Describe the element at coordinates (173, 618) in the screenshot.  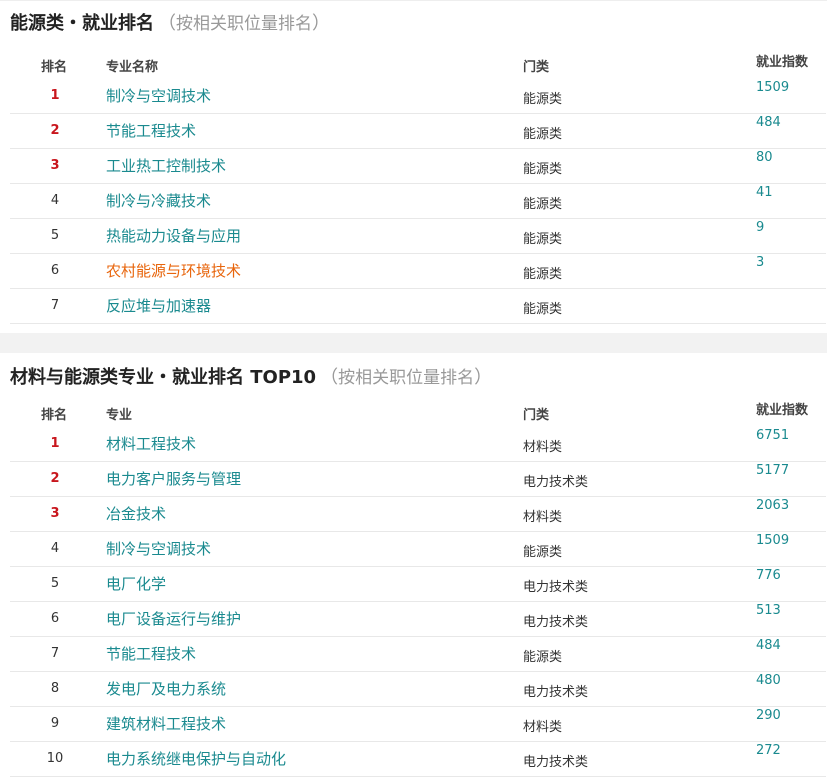
I see `major-link: 电厂设备运行与维护` at that location.